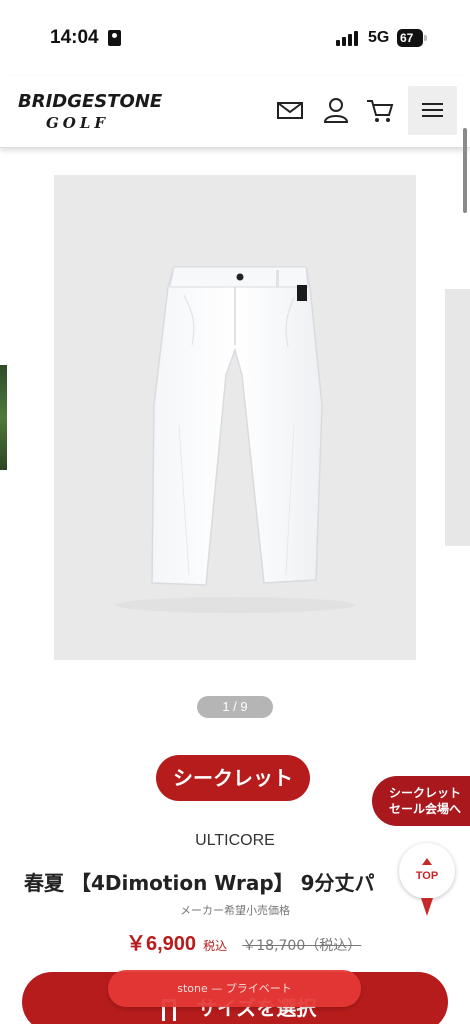  Describe the element at coordinates (424, 793) in the screenshot. I see `sale-tab-line1: シークレット` at that location.